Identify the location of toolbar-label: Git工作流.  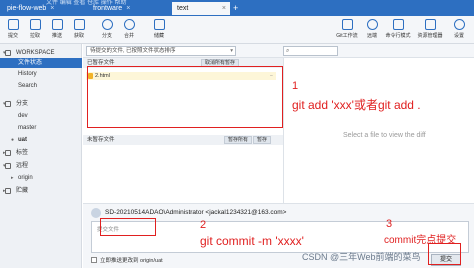
(347, 36).